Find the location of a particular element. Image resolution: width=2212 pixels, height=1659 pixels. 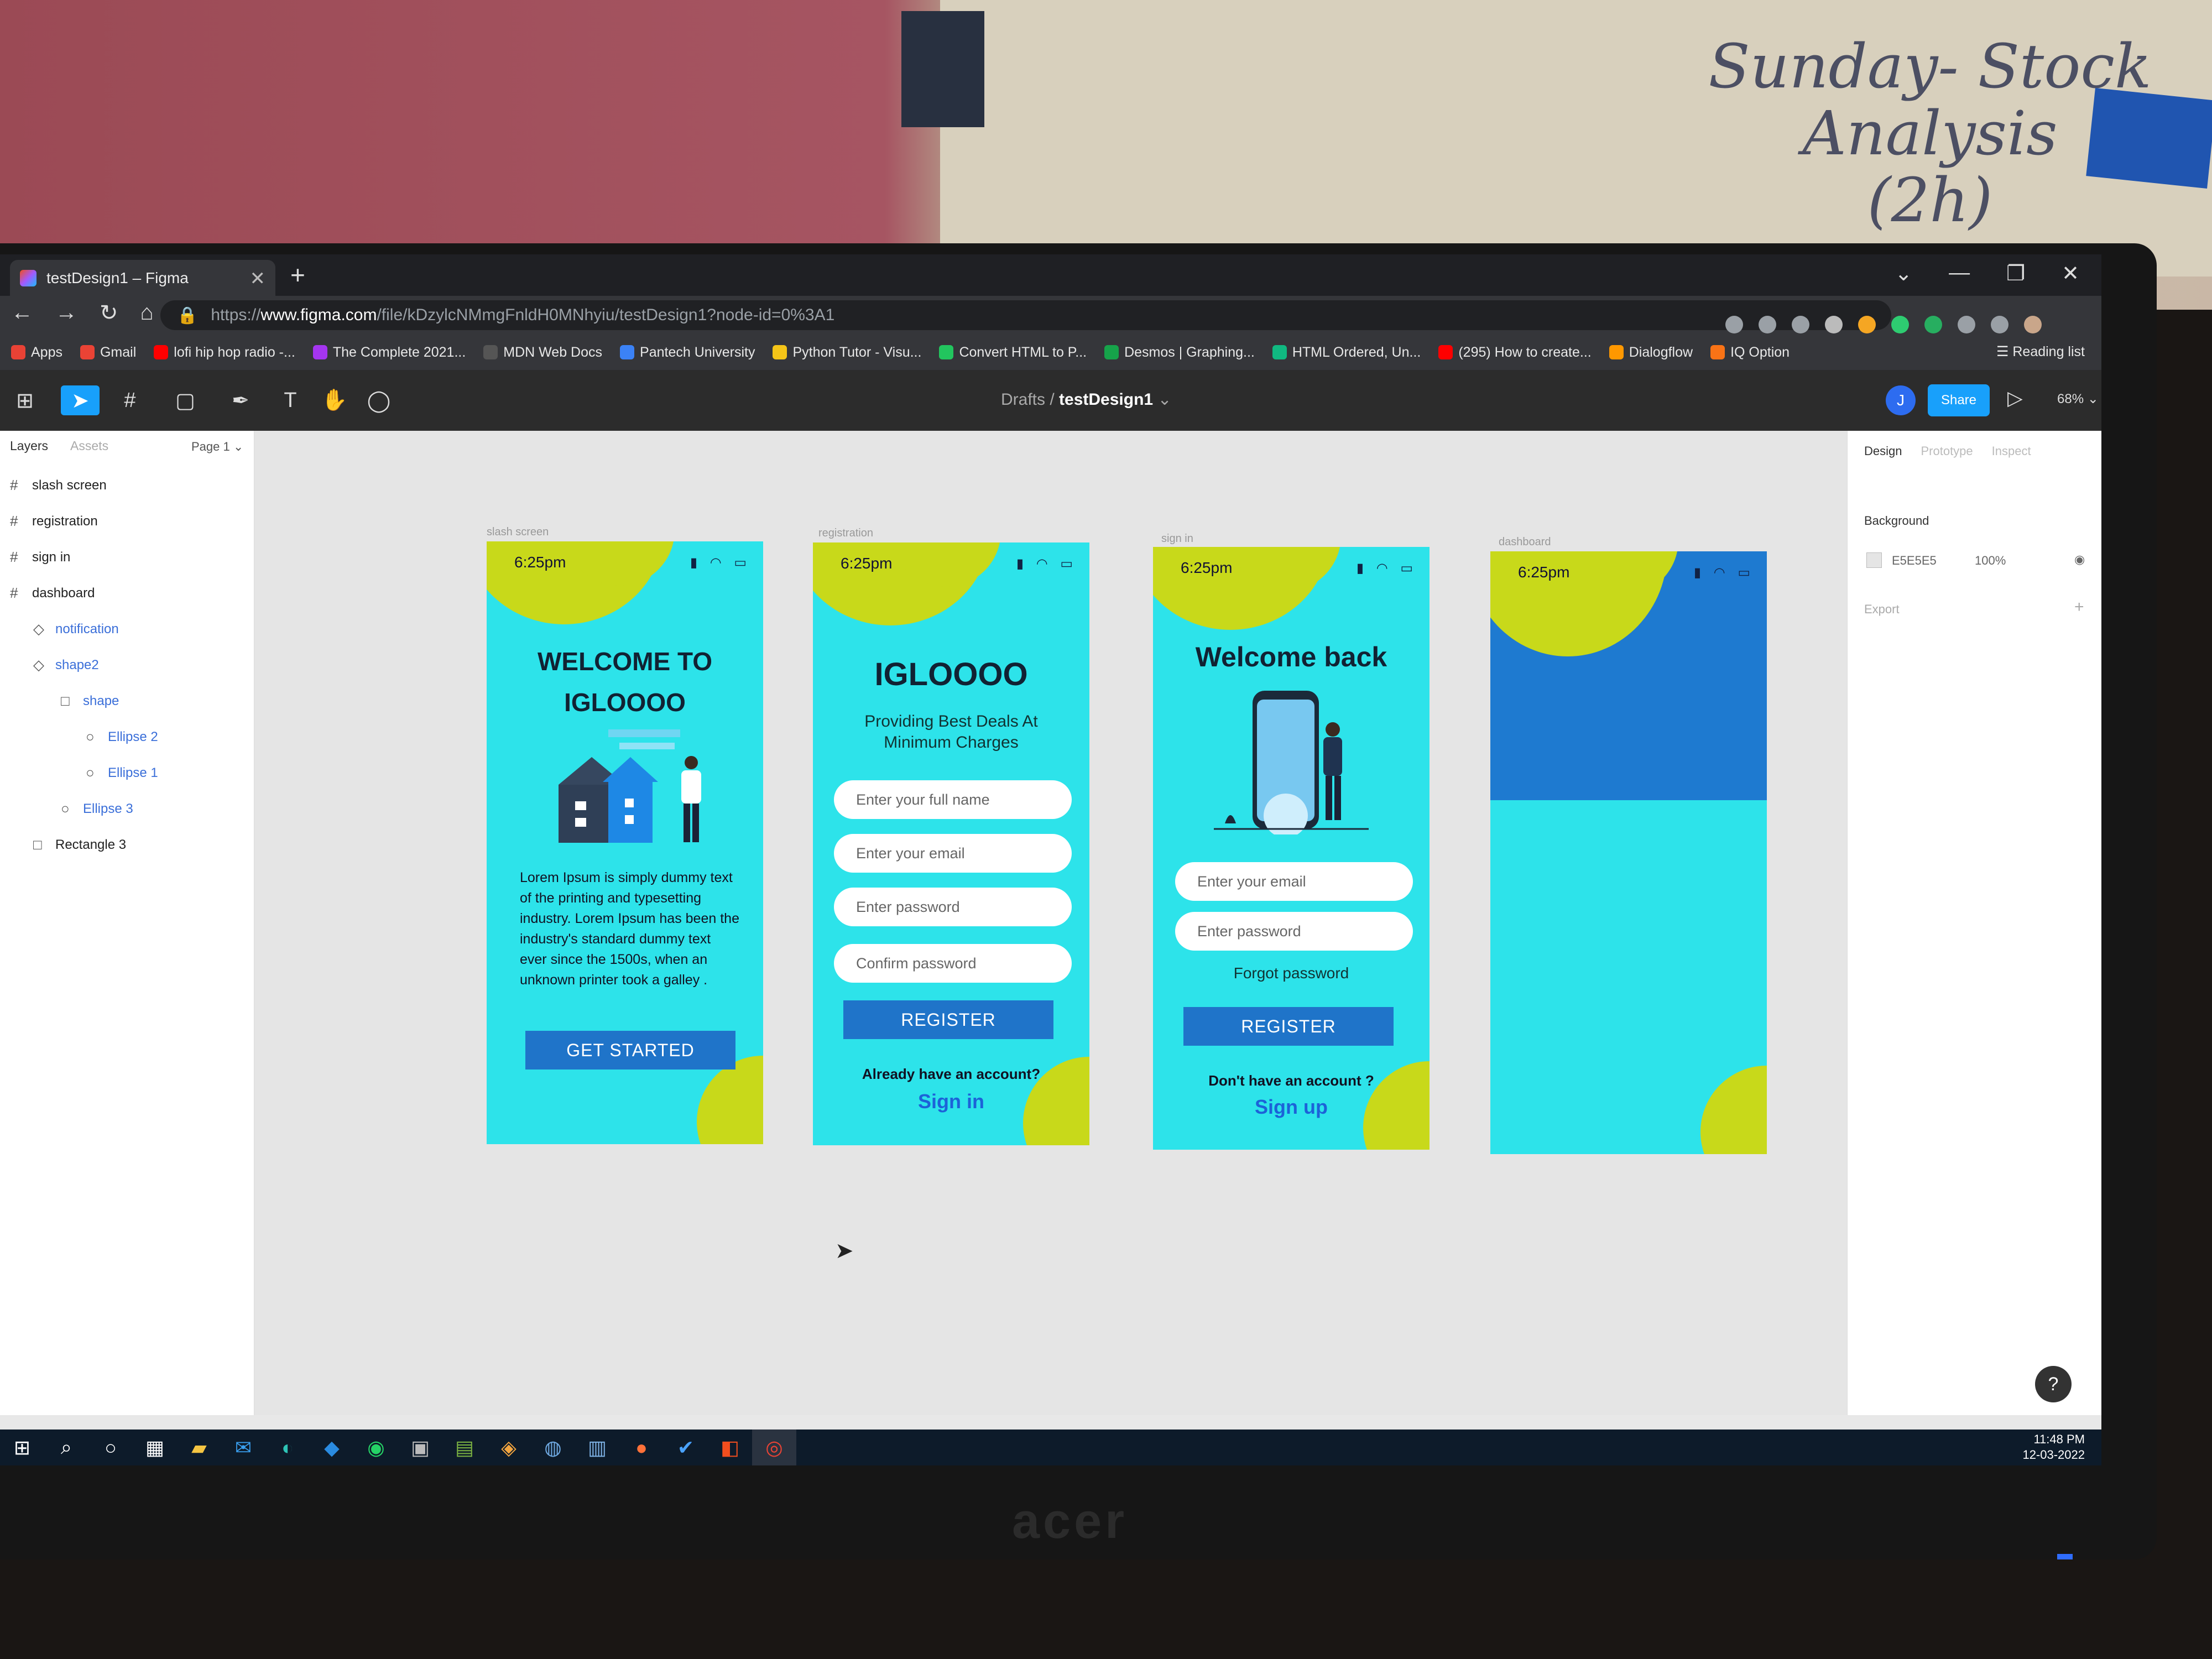

layer-item: □ Rectangle 3 is located at coordinates (127, 845).